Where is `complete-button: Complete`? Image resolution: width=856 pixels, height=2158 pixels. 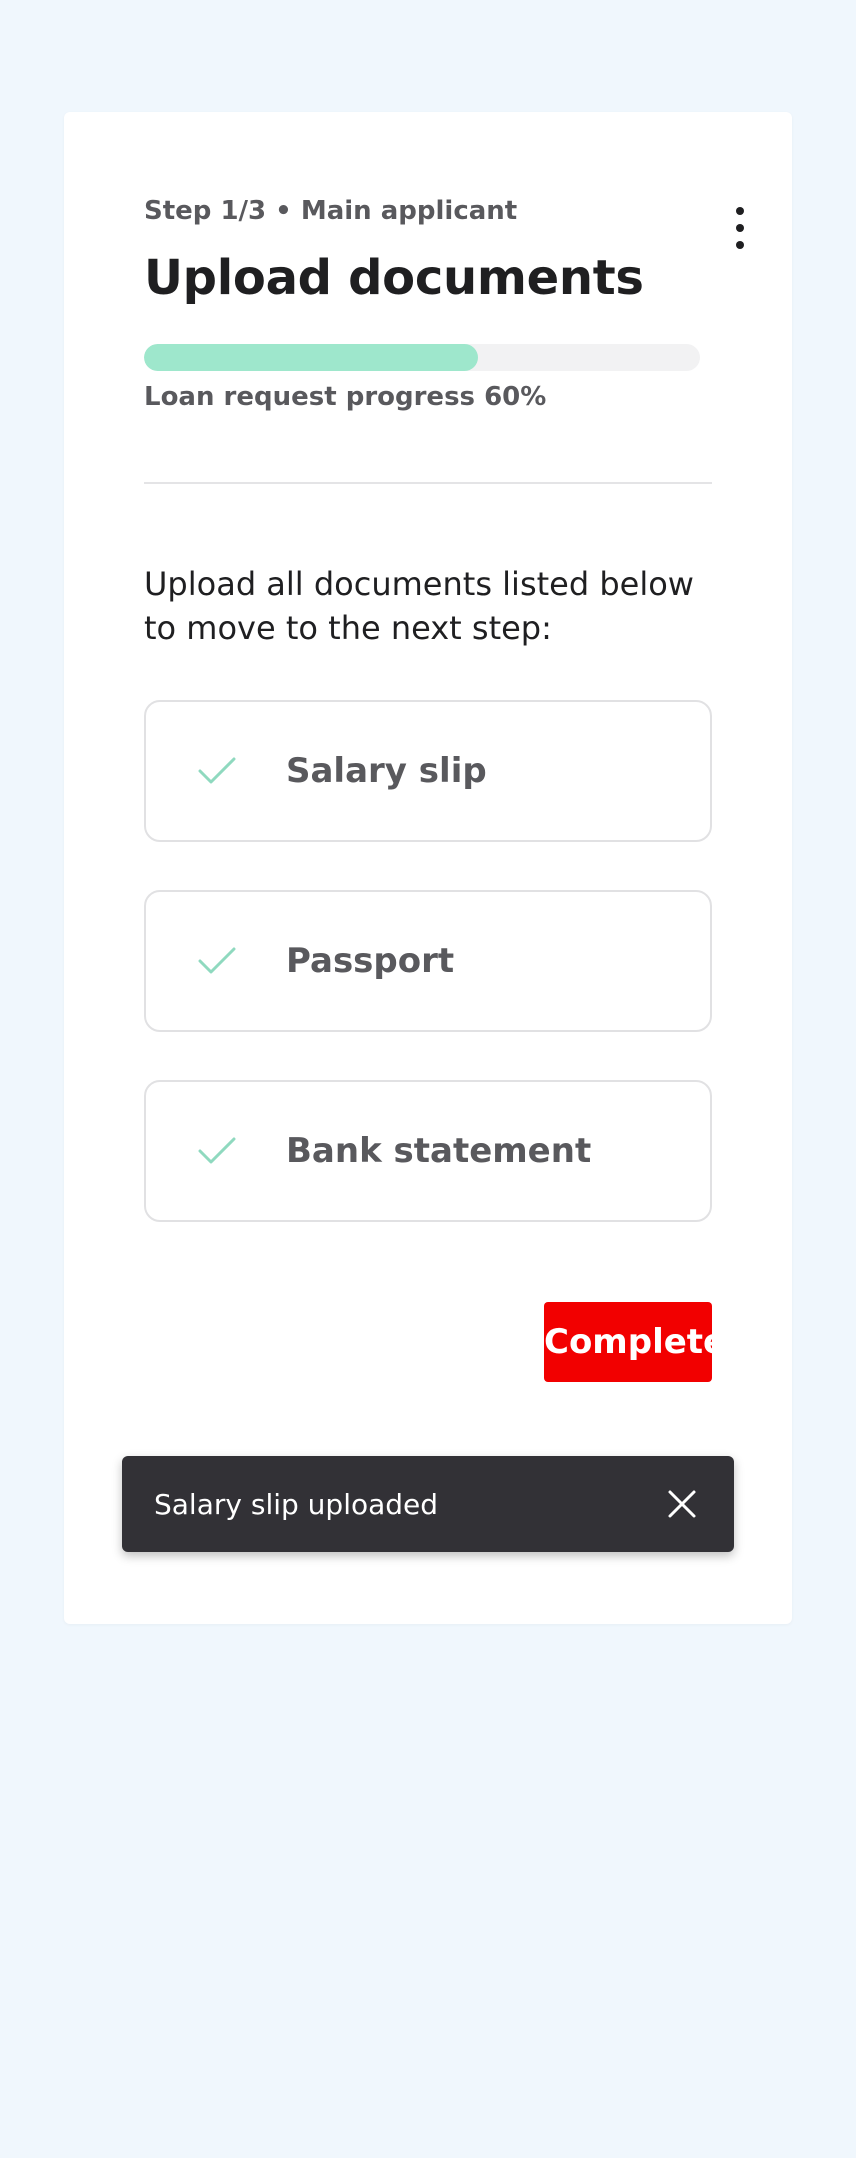 complete-button: Complete is located at coordinates (635, 1342).